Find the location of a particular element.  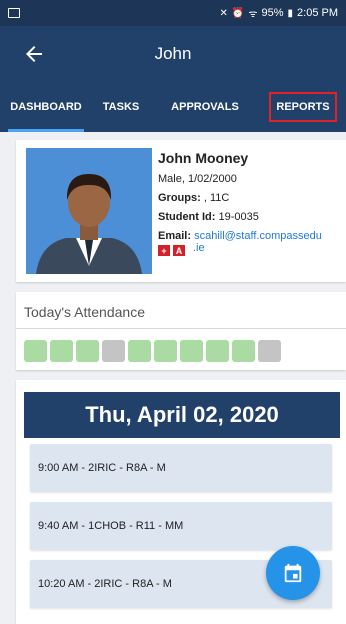

calendar-icon is located at coordinates (293, 573).